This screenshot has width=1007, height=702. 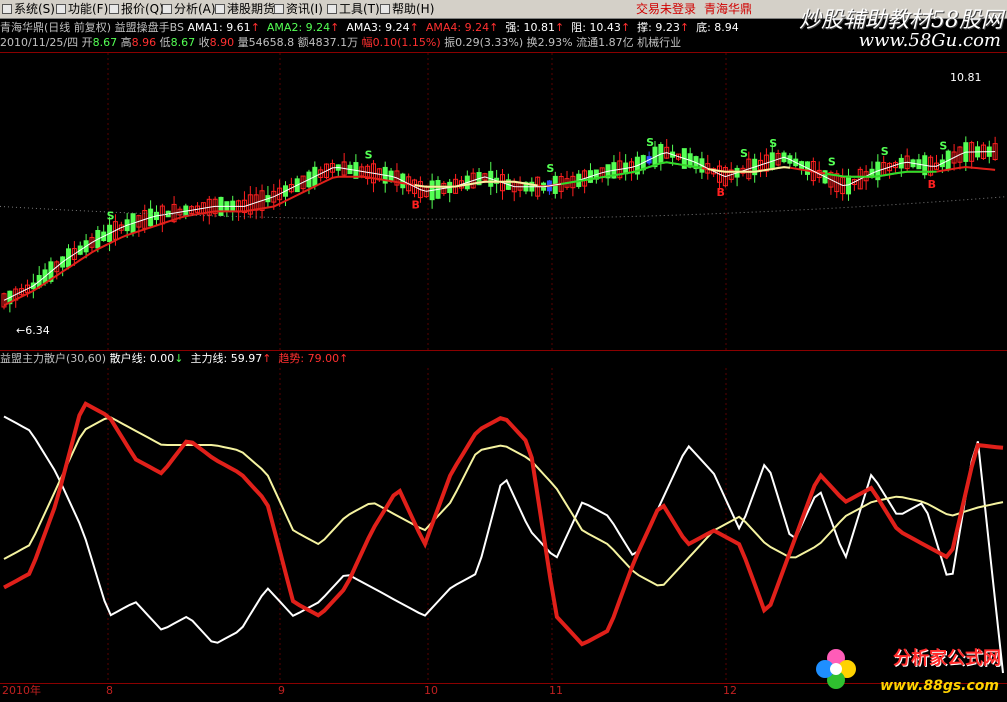 I want to click on flower-logo-icon, so click(x=836, y=669).